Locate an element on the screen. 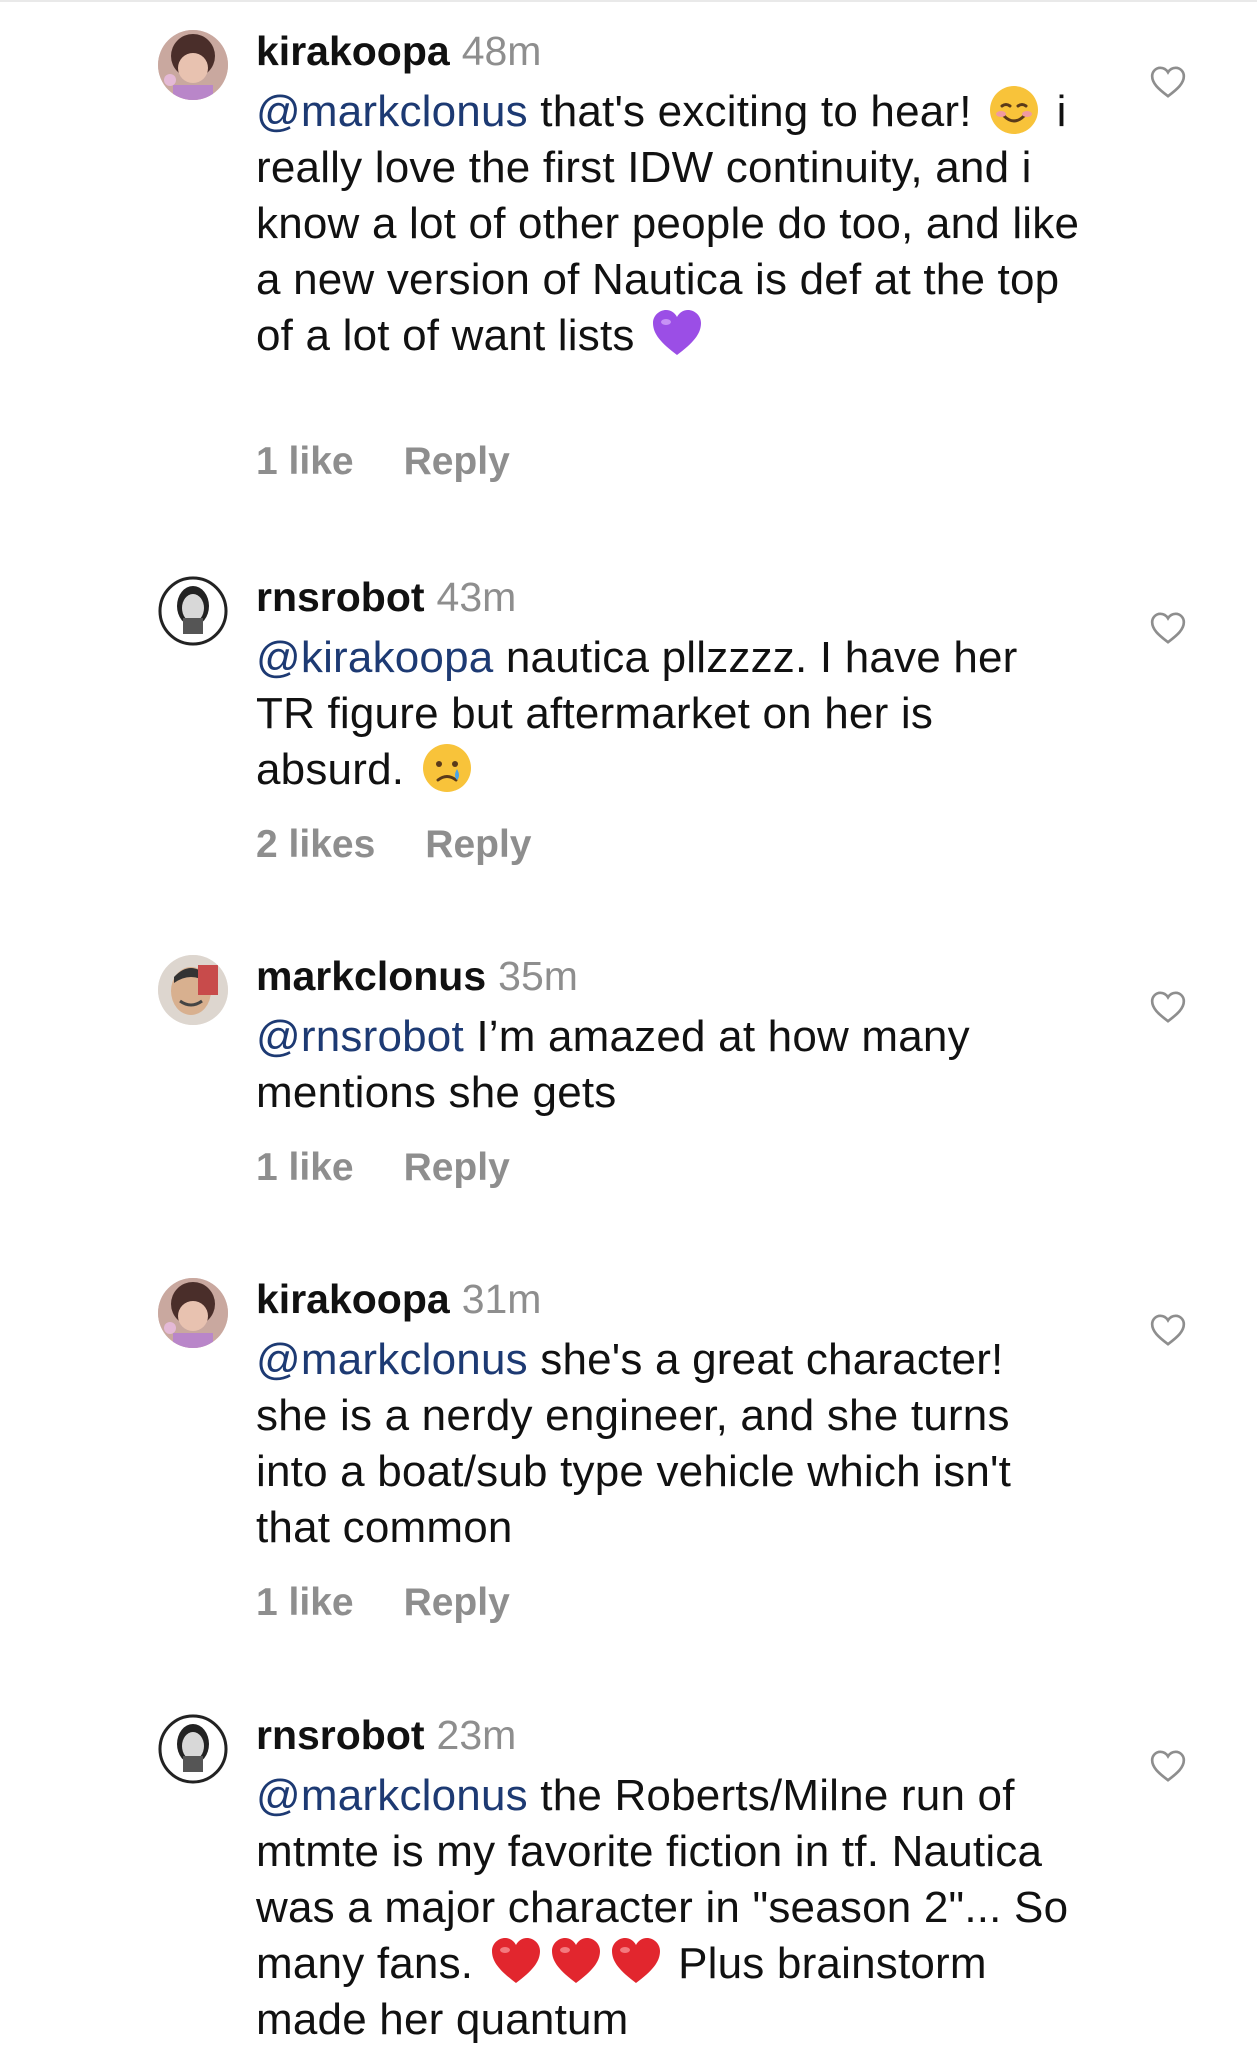  comment-text-part: that's exciting to hear! is located at coordinates (749, 111).